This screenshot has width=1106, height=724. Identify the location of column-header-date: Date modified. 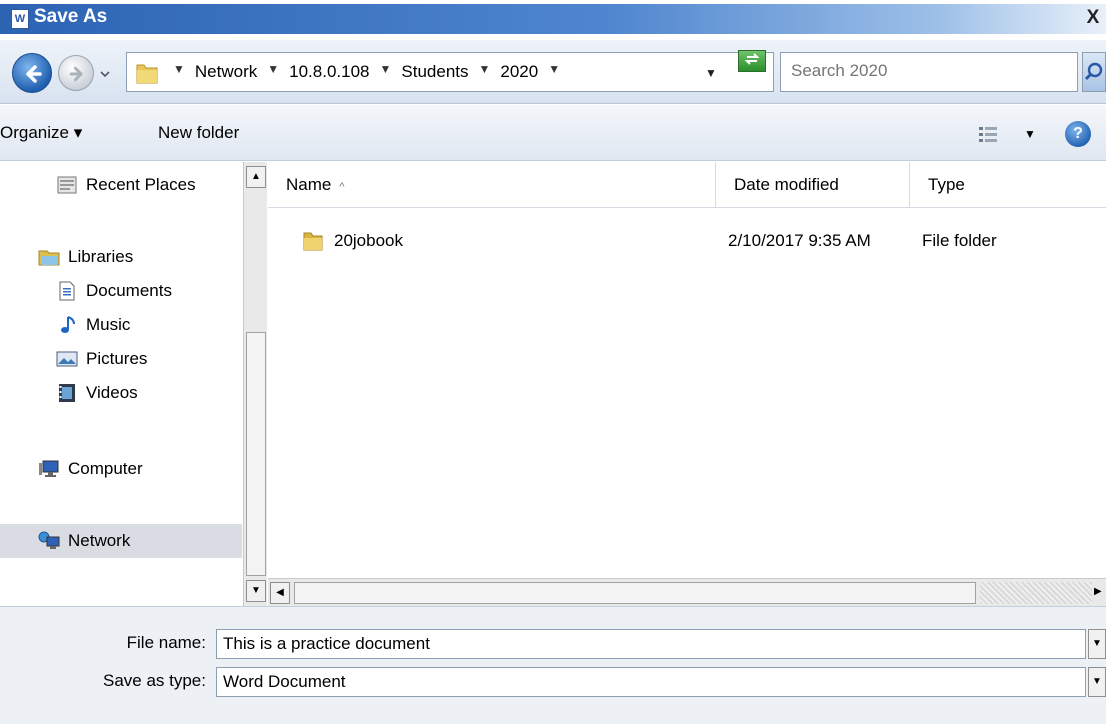
(813, 185).